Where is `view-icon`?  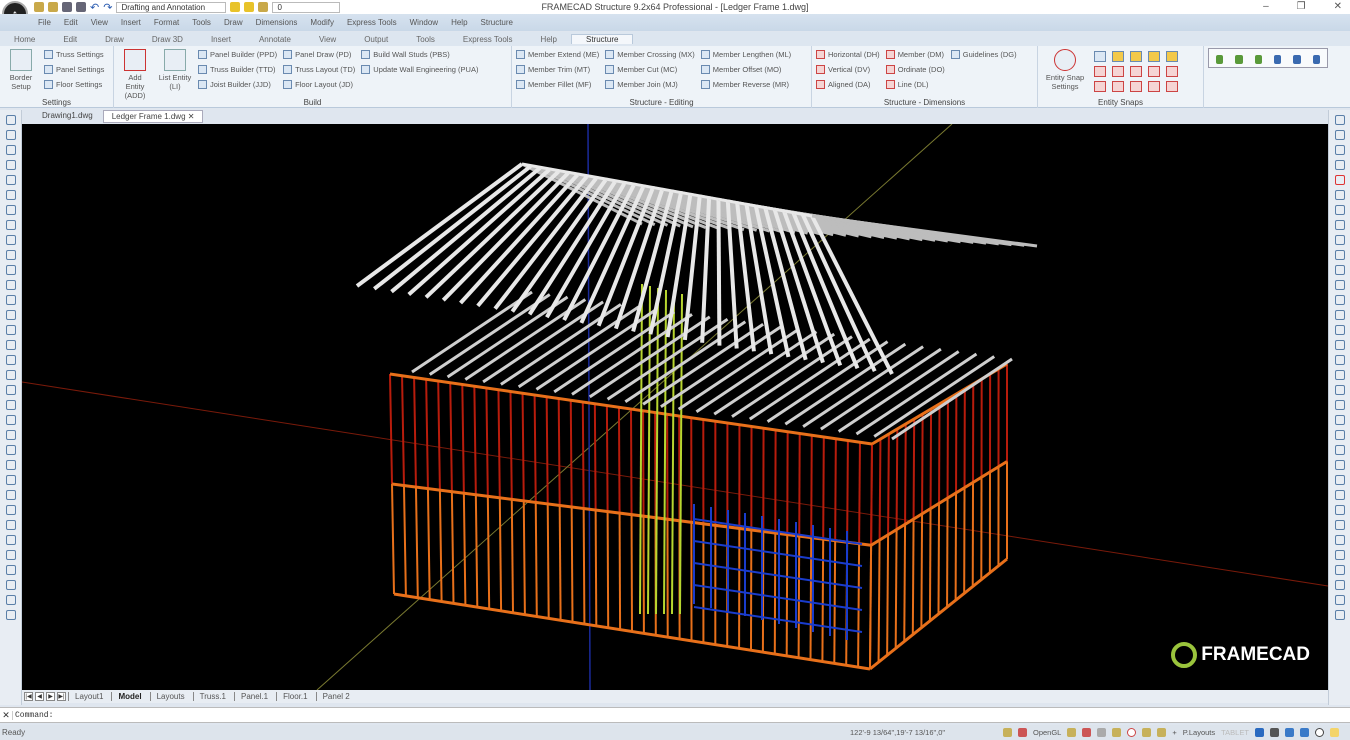 view-icon is located at coordinates (1258, 59).